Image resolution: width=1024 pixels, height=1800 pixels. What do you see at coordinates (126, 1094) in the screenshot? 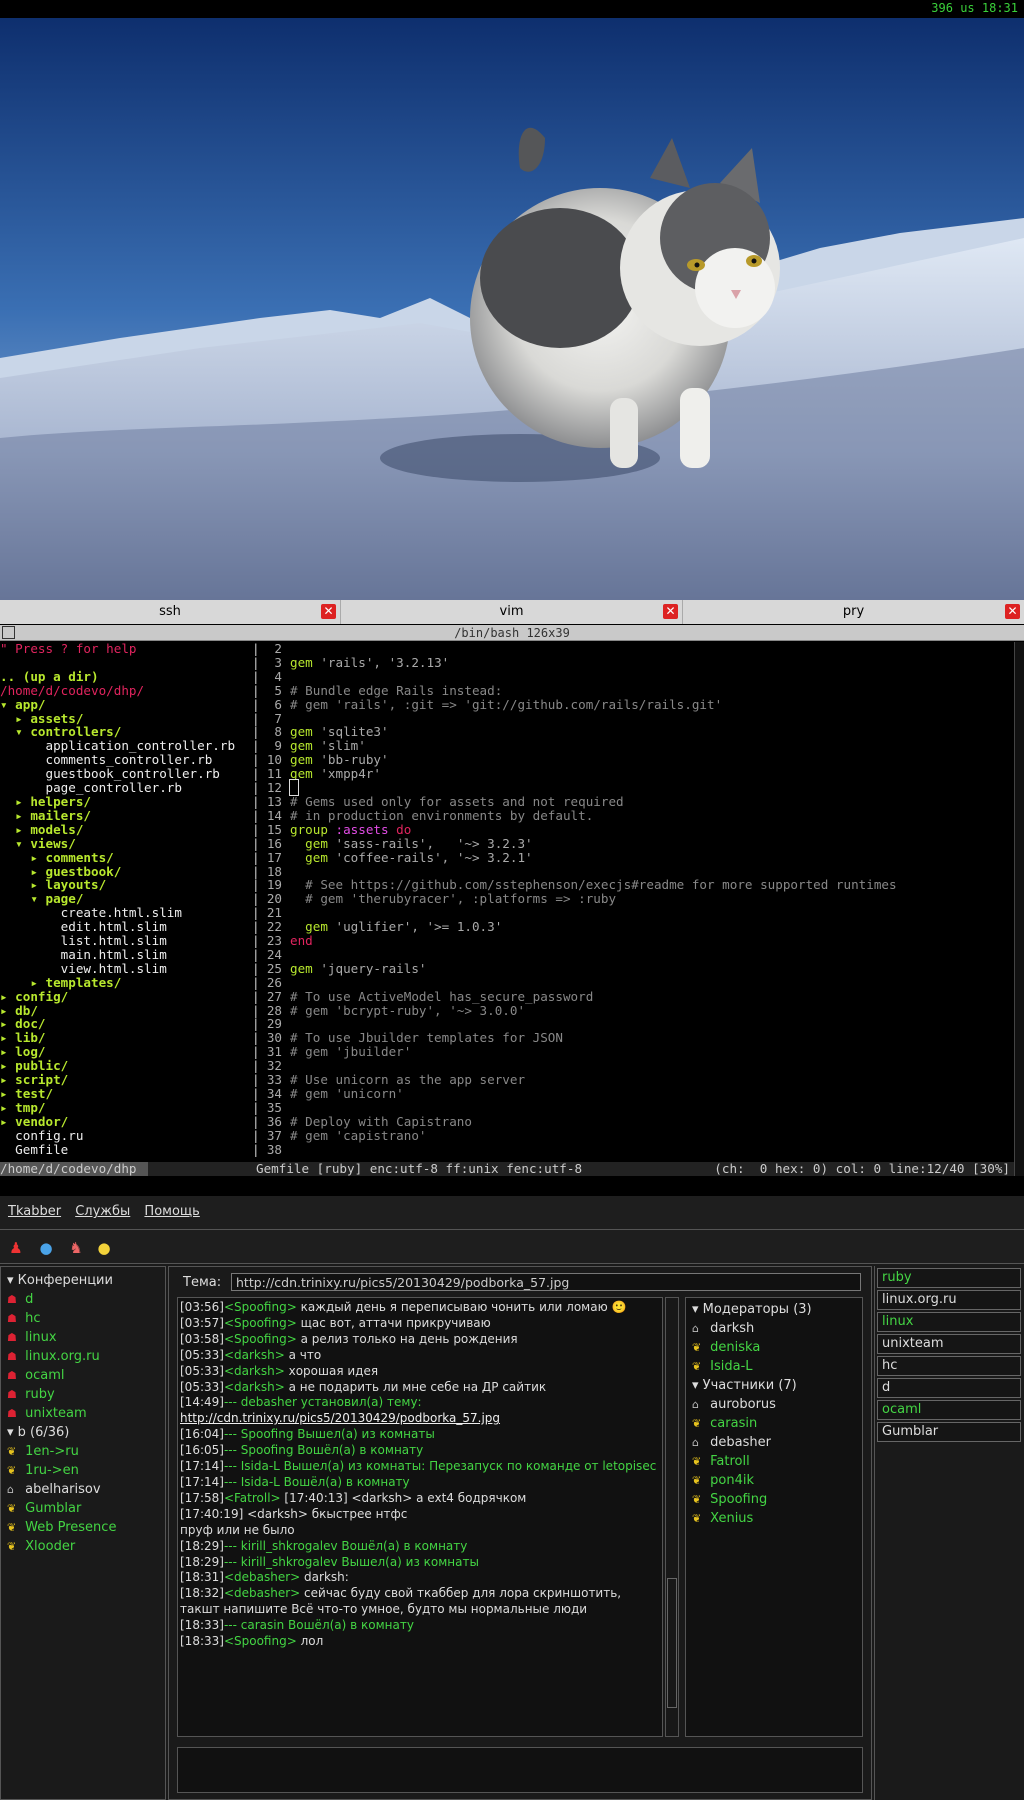
I see `nerdtree-row: ▸ test/` at bounding box center [126, 1094].